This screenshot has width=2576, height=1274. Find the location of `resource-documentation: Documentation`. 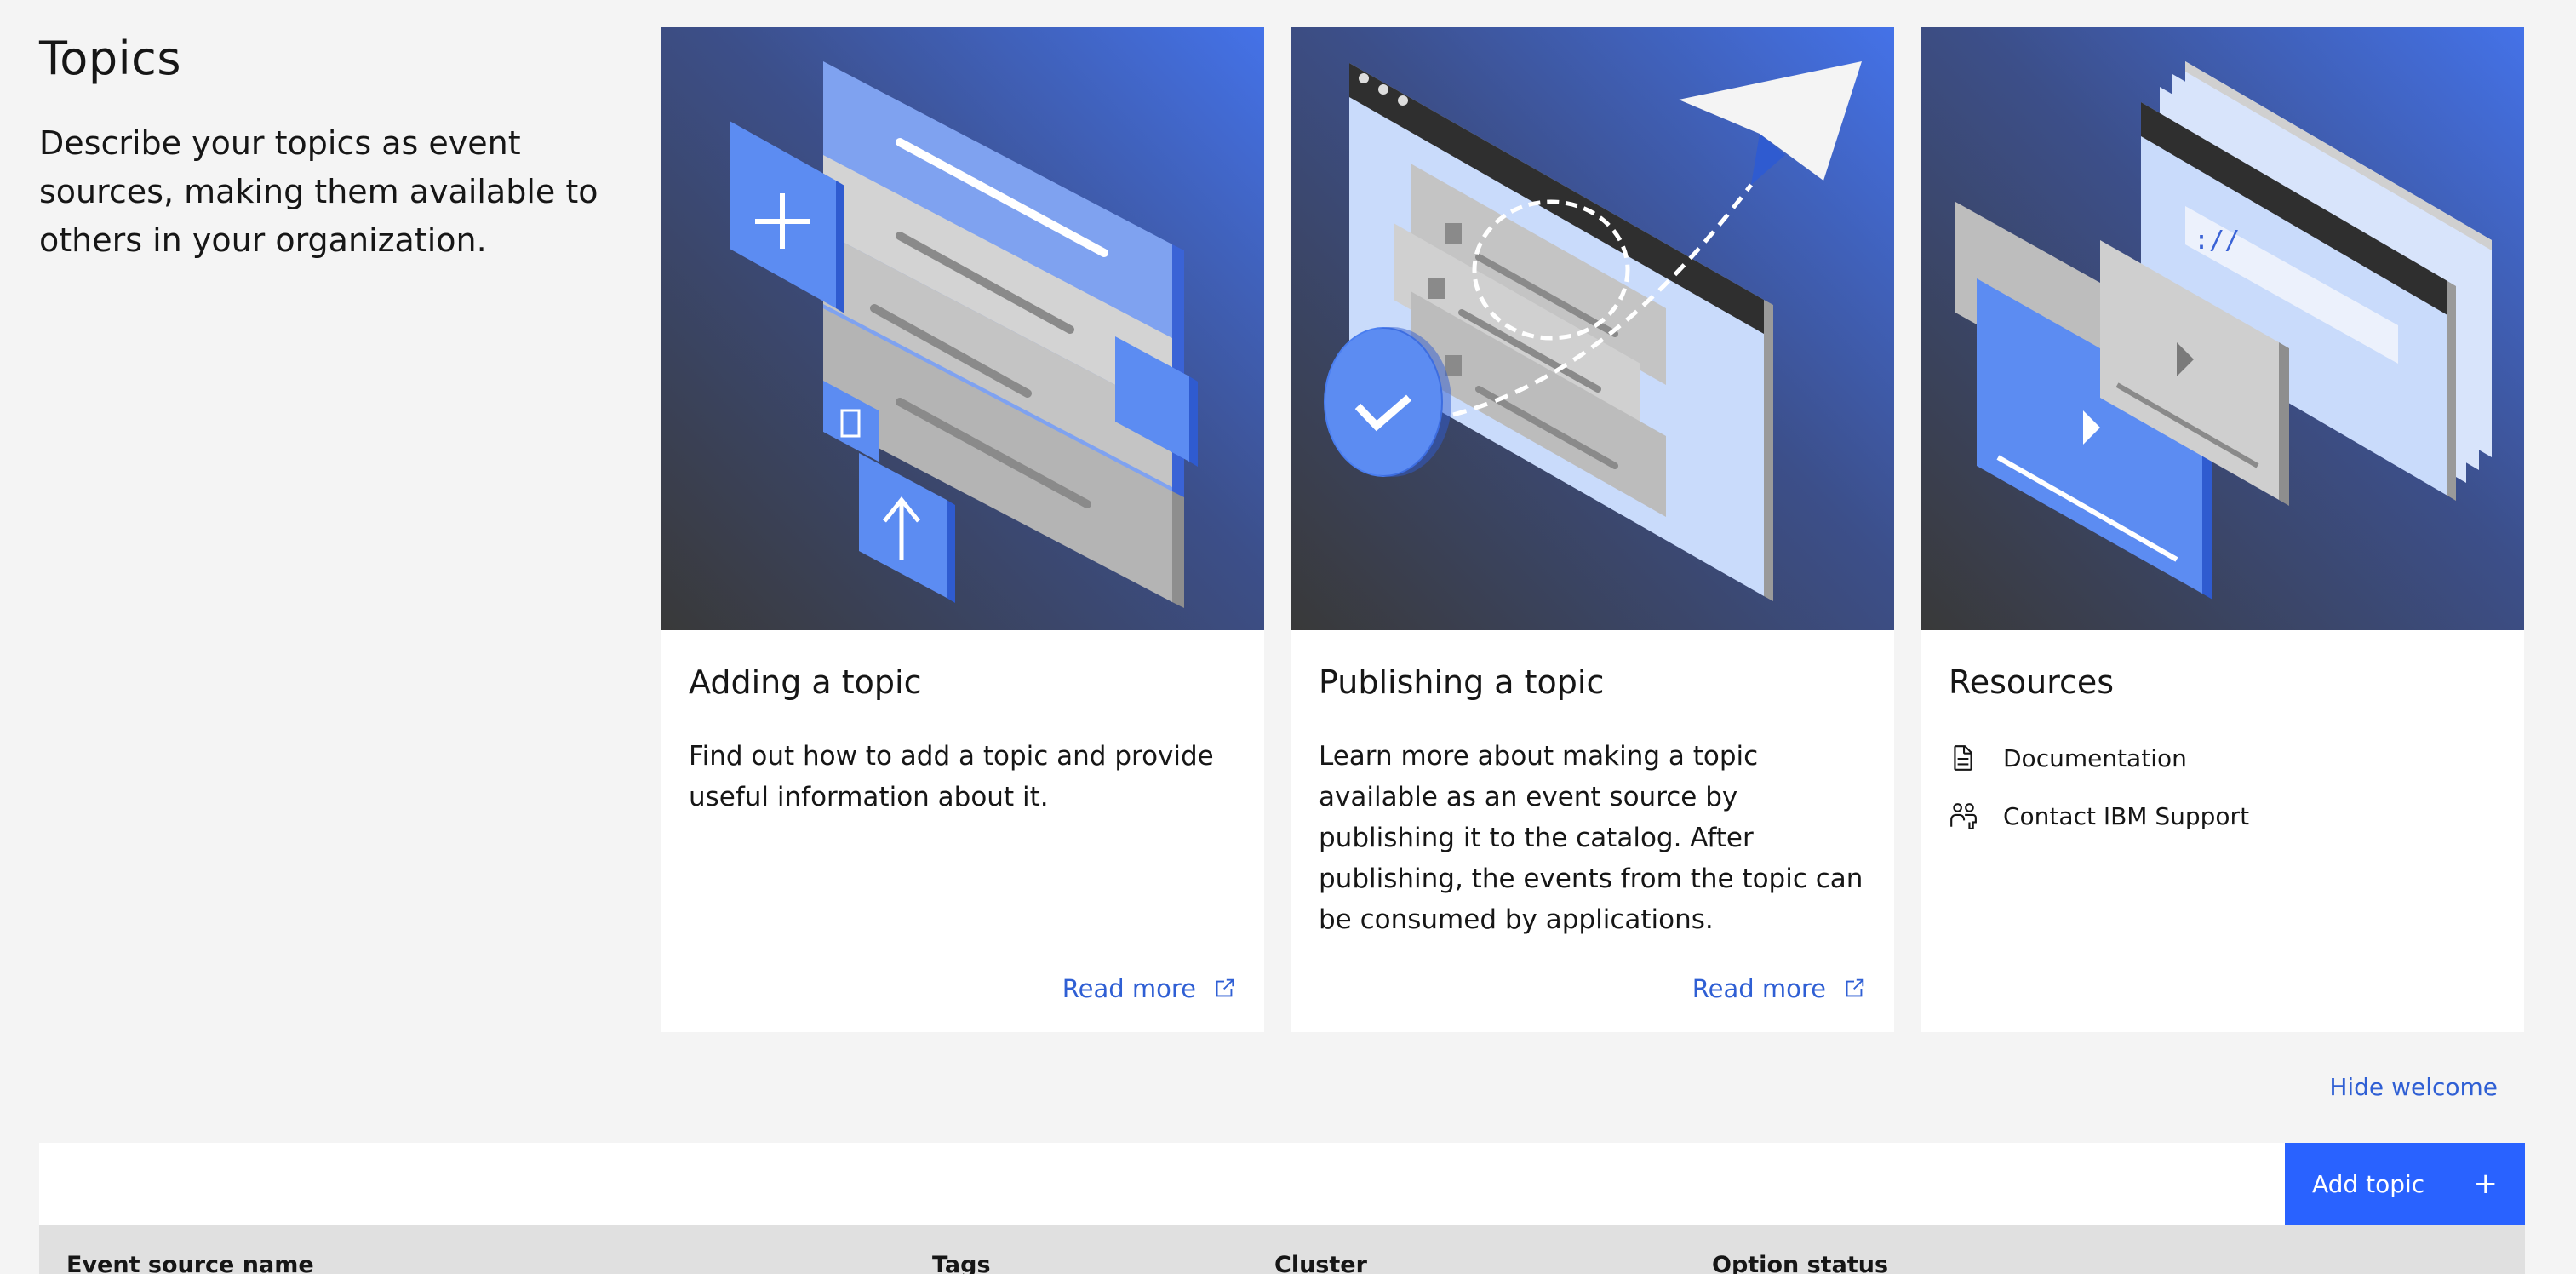

resource-documentation: Documentation is located at coordinates (2223, 758).